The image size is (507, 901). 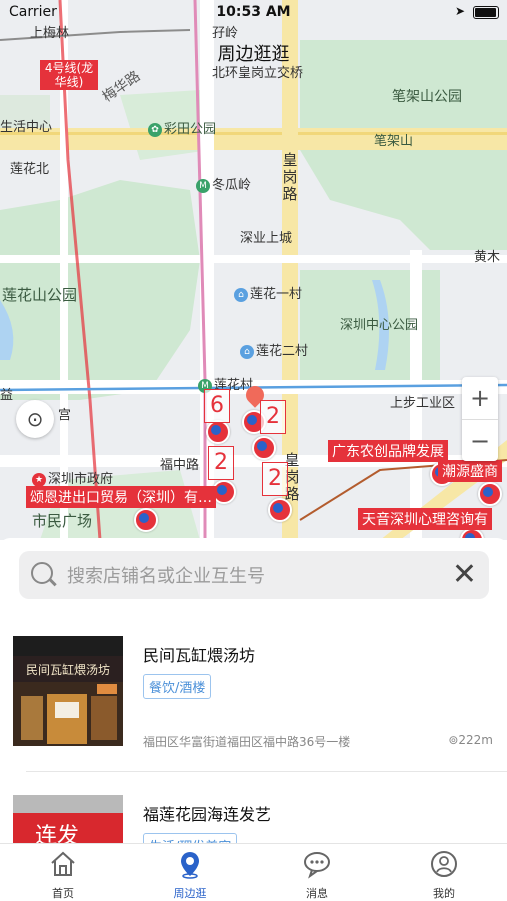 I want to click on map-label-lianhuashan-park: 莲花山公园, so click(x=40, y=295).